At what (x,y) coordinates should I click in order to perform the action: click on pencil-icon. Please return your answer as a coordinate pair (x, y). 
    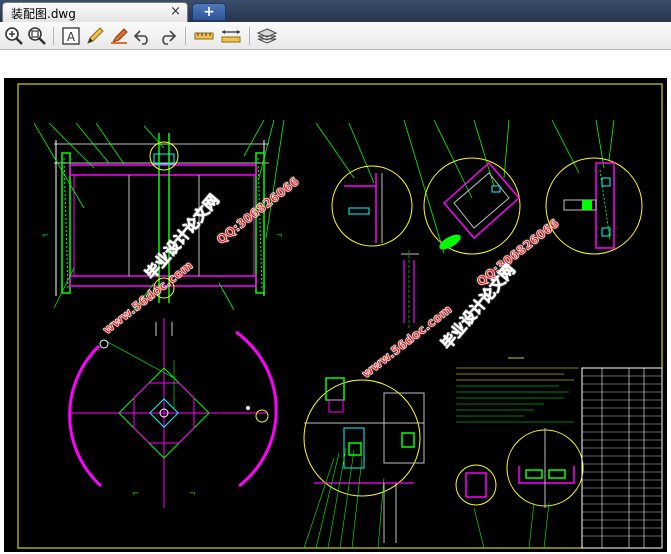
    Looking at the image, I should click on (95, 36).